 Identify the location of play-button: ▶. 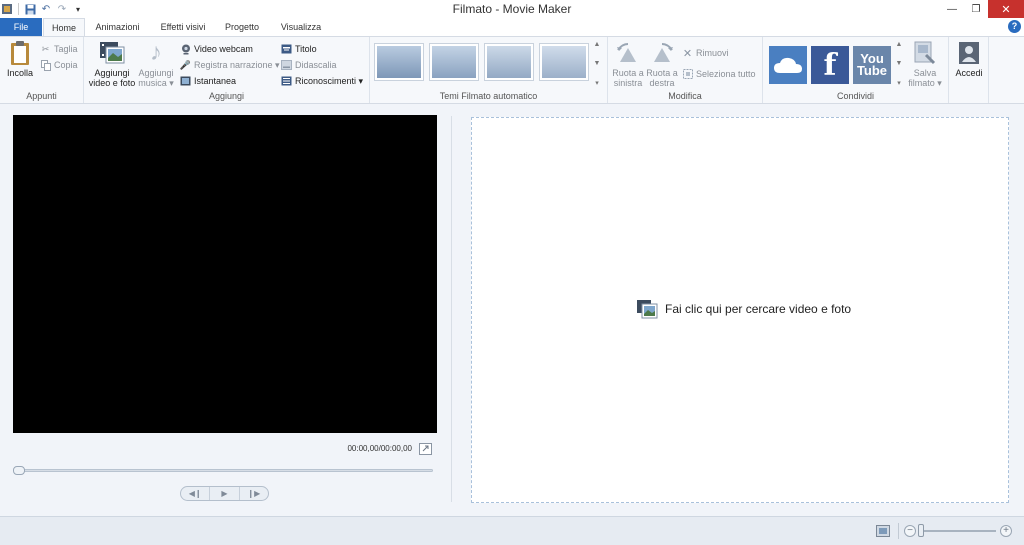
(225, 493).